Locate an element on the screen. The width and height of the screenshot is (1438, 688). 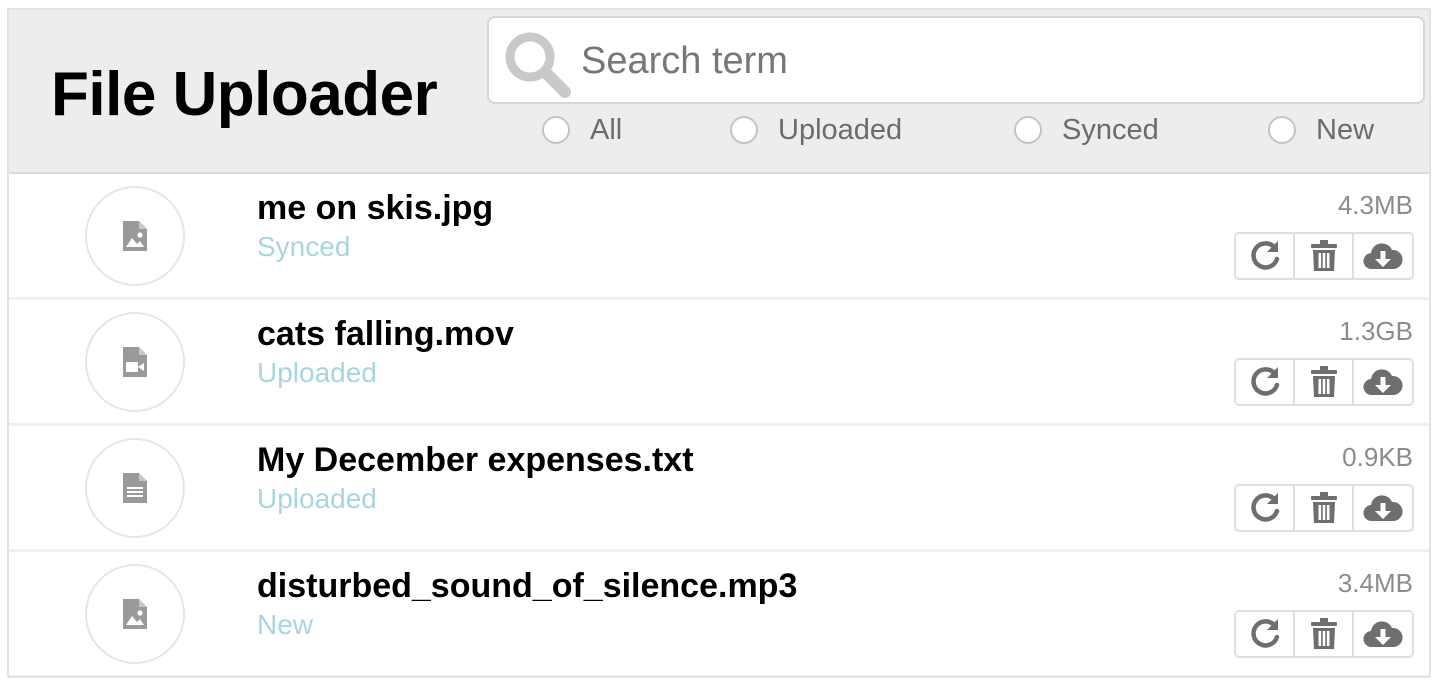
file-name: cats falling.mov is located at coordinates (385, 334).